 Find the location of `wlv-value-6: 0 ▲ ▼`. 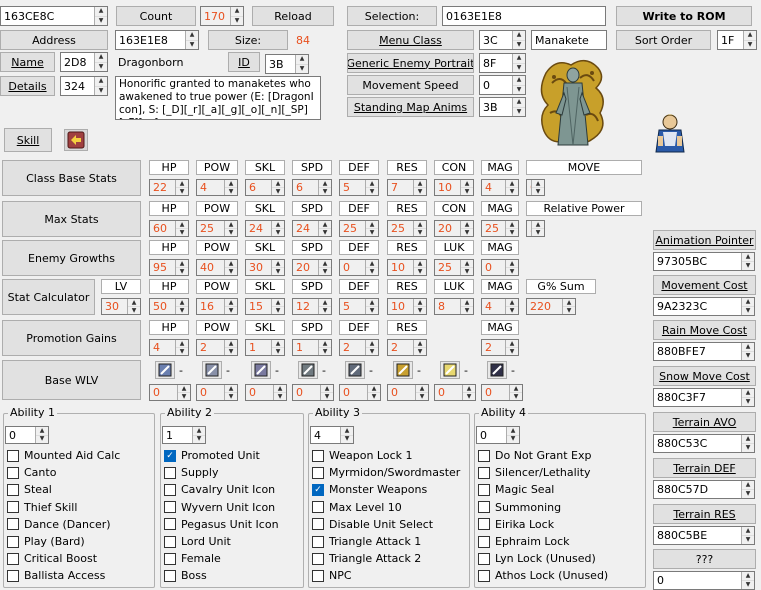

wlv-value-6: 0 ▲ ▼ is located at coordinates (455, 392).